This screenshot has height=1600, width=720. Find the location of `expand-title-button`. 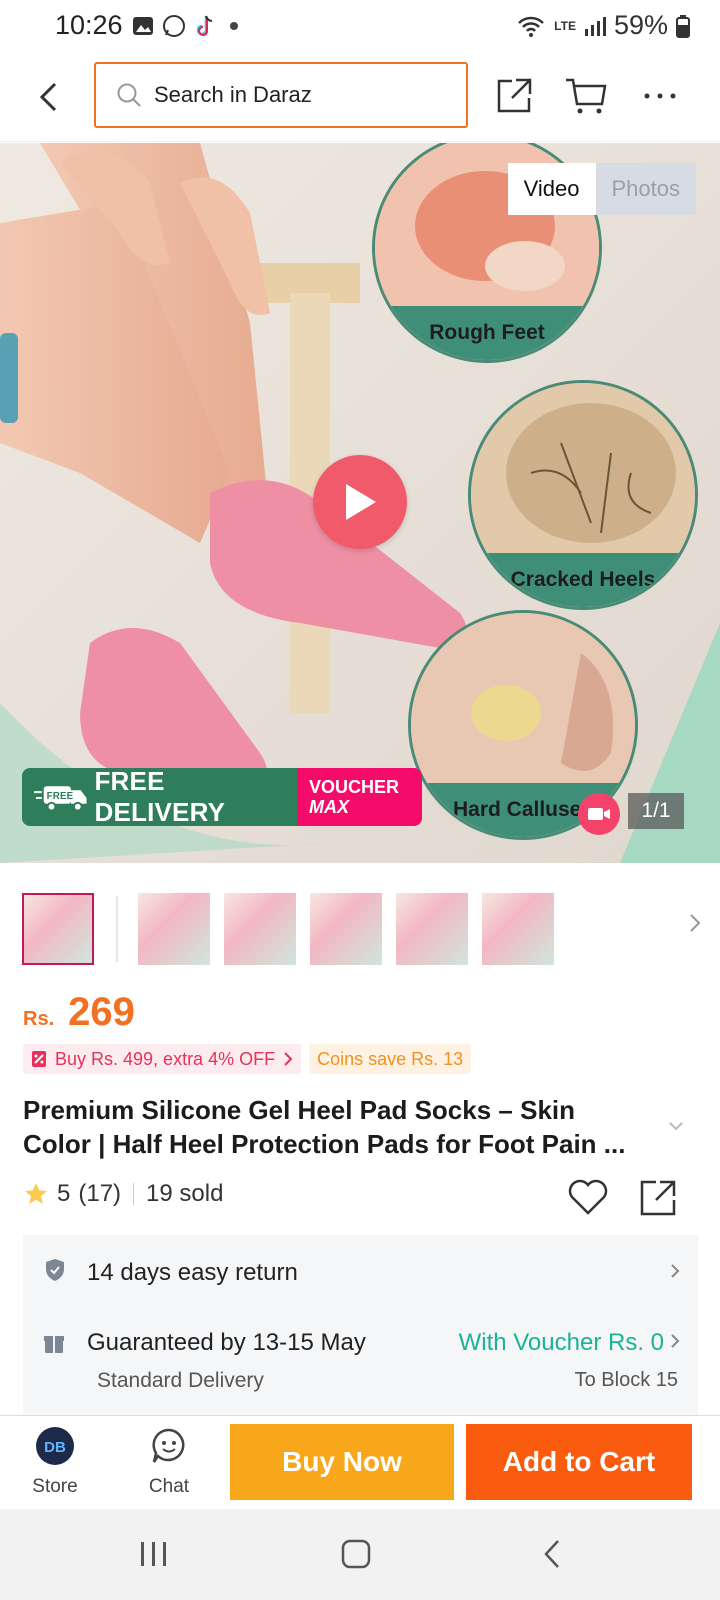

expand-title-button is located at coordinates (676, 1127).